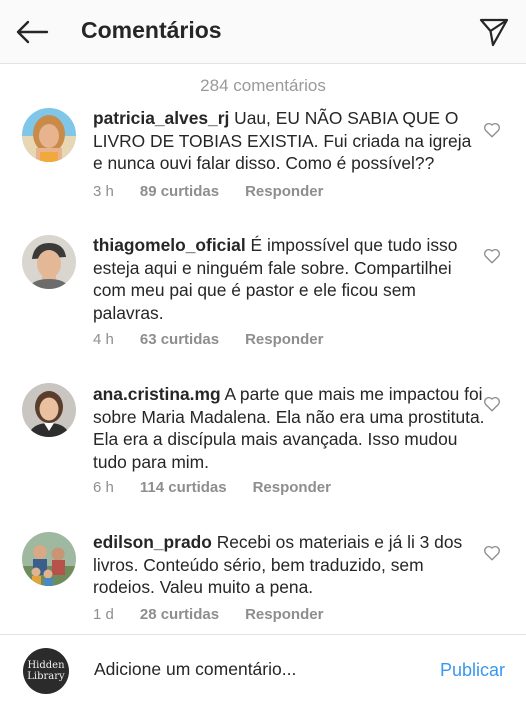 Image resolution: width=526 pixels, height=702 pixels. Describe the element at coordinates (103, 487) in the screenshot. I see `comment-time: 6 h` at that location.